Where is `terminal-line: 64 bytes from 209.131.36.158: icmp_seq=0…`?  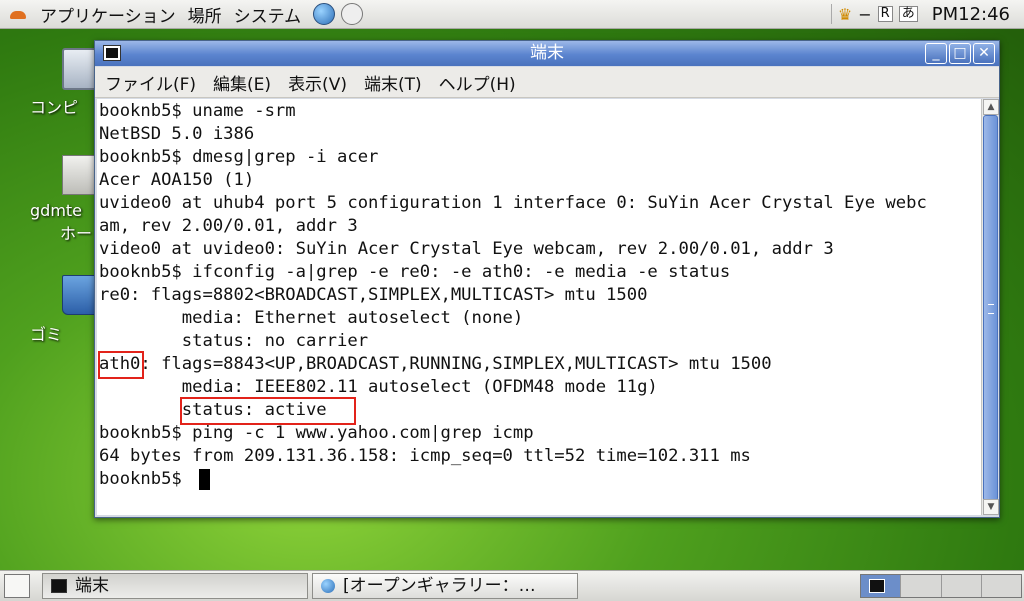 terminal-line: 64 bytes from 209.131.36.158: icmp_seq=0… is located at coordinates (425, 456).